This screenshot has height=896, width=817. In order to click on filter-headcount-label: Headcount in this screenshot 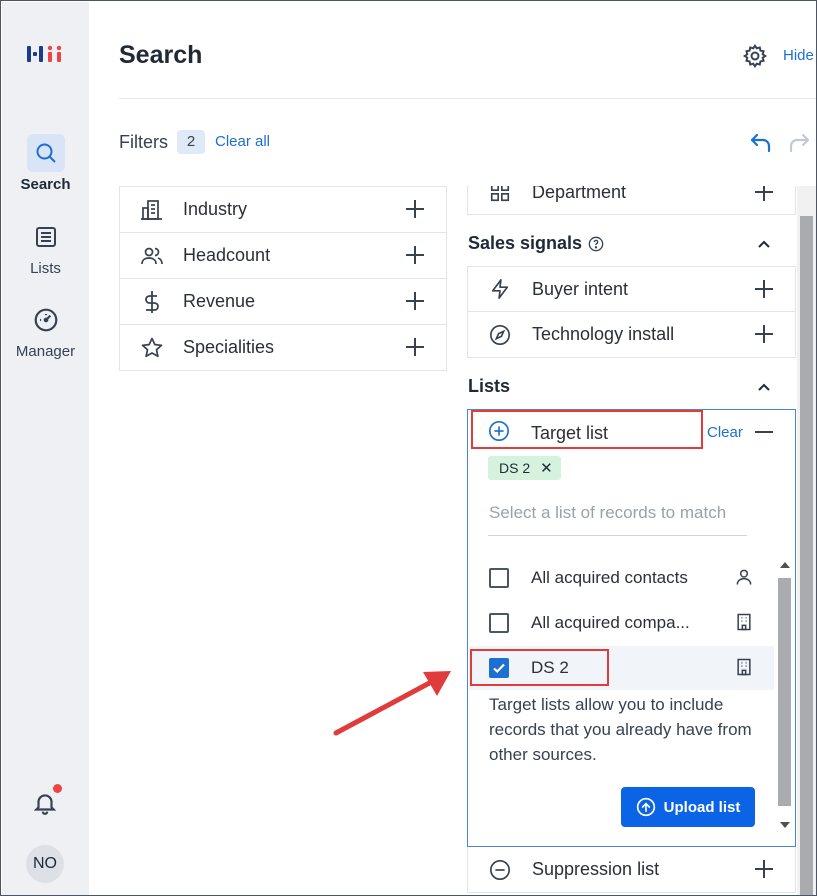, I will do `click(227, 255)`.